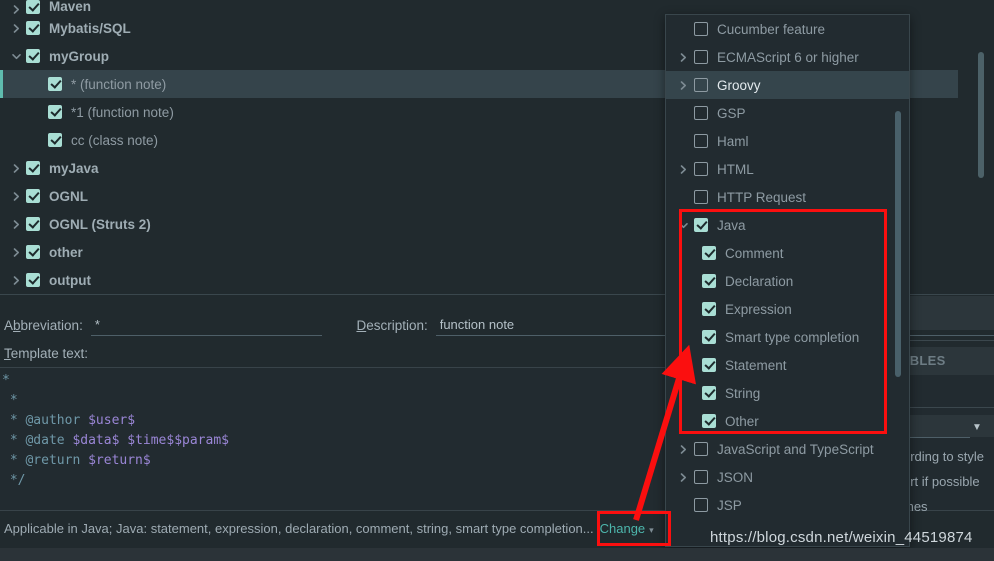  What do you see at coordinates (787, 477) in the screenshot?
I see `context-list-item: JSON` at bounding box center [787, 477].